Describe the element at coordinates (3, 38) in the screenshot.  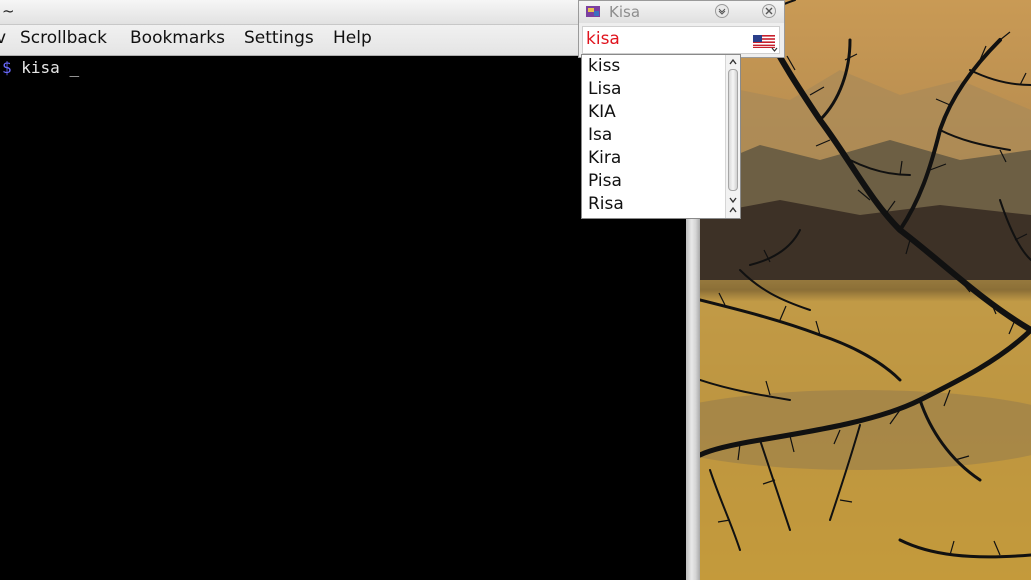
I see `menu-view: v` at that location.